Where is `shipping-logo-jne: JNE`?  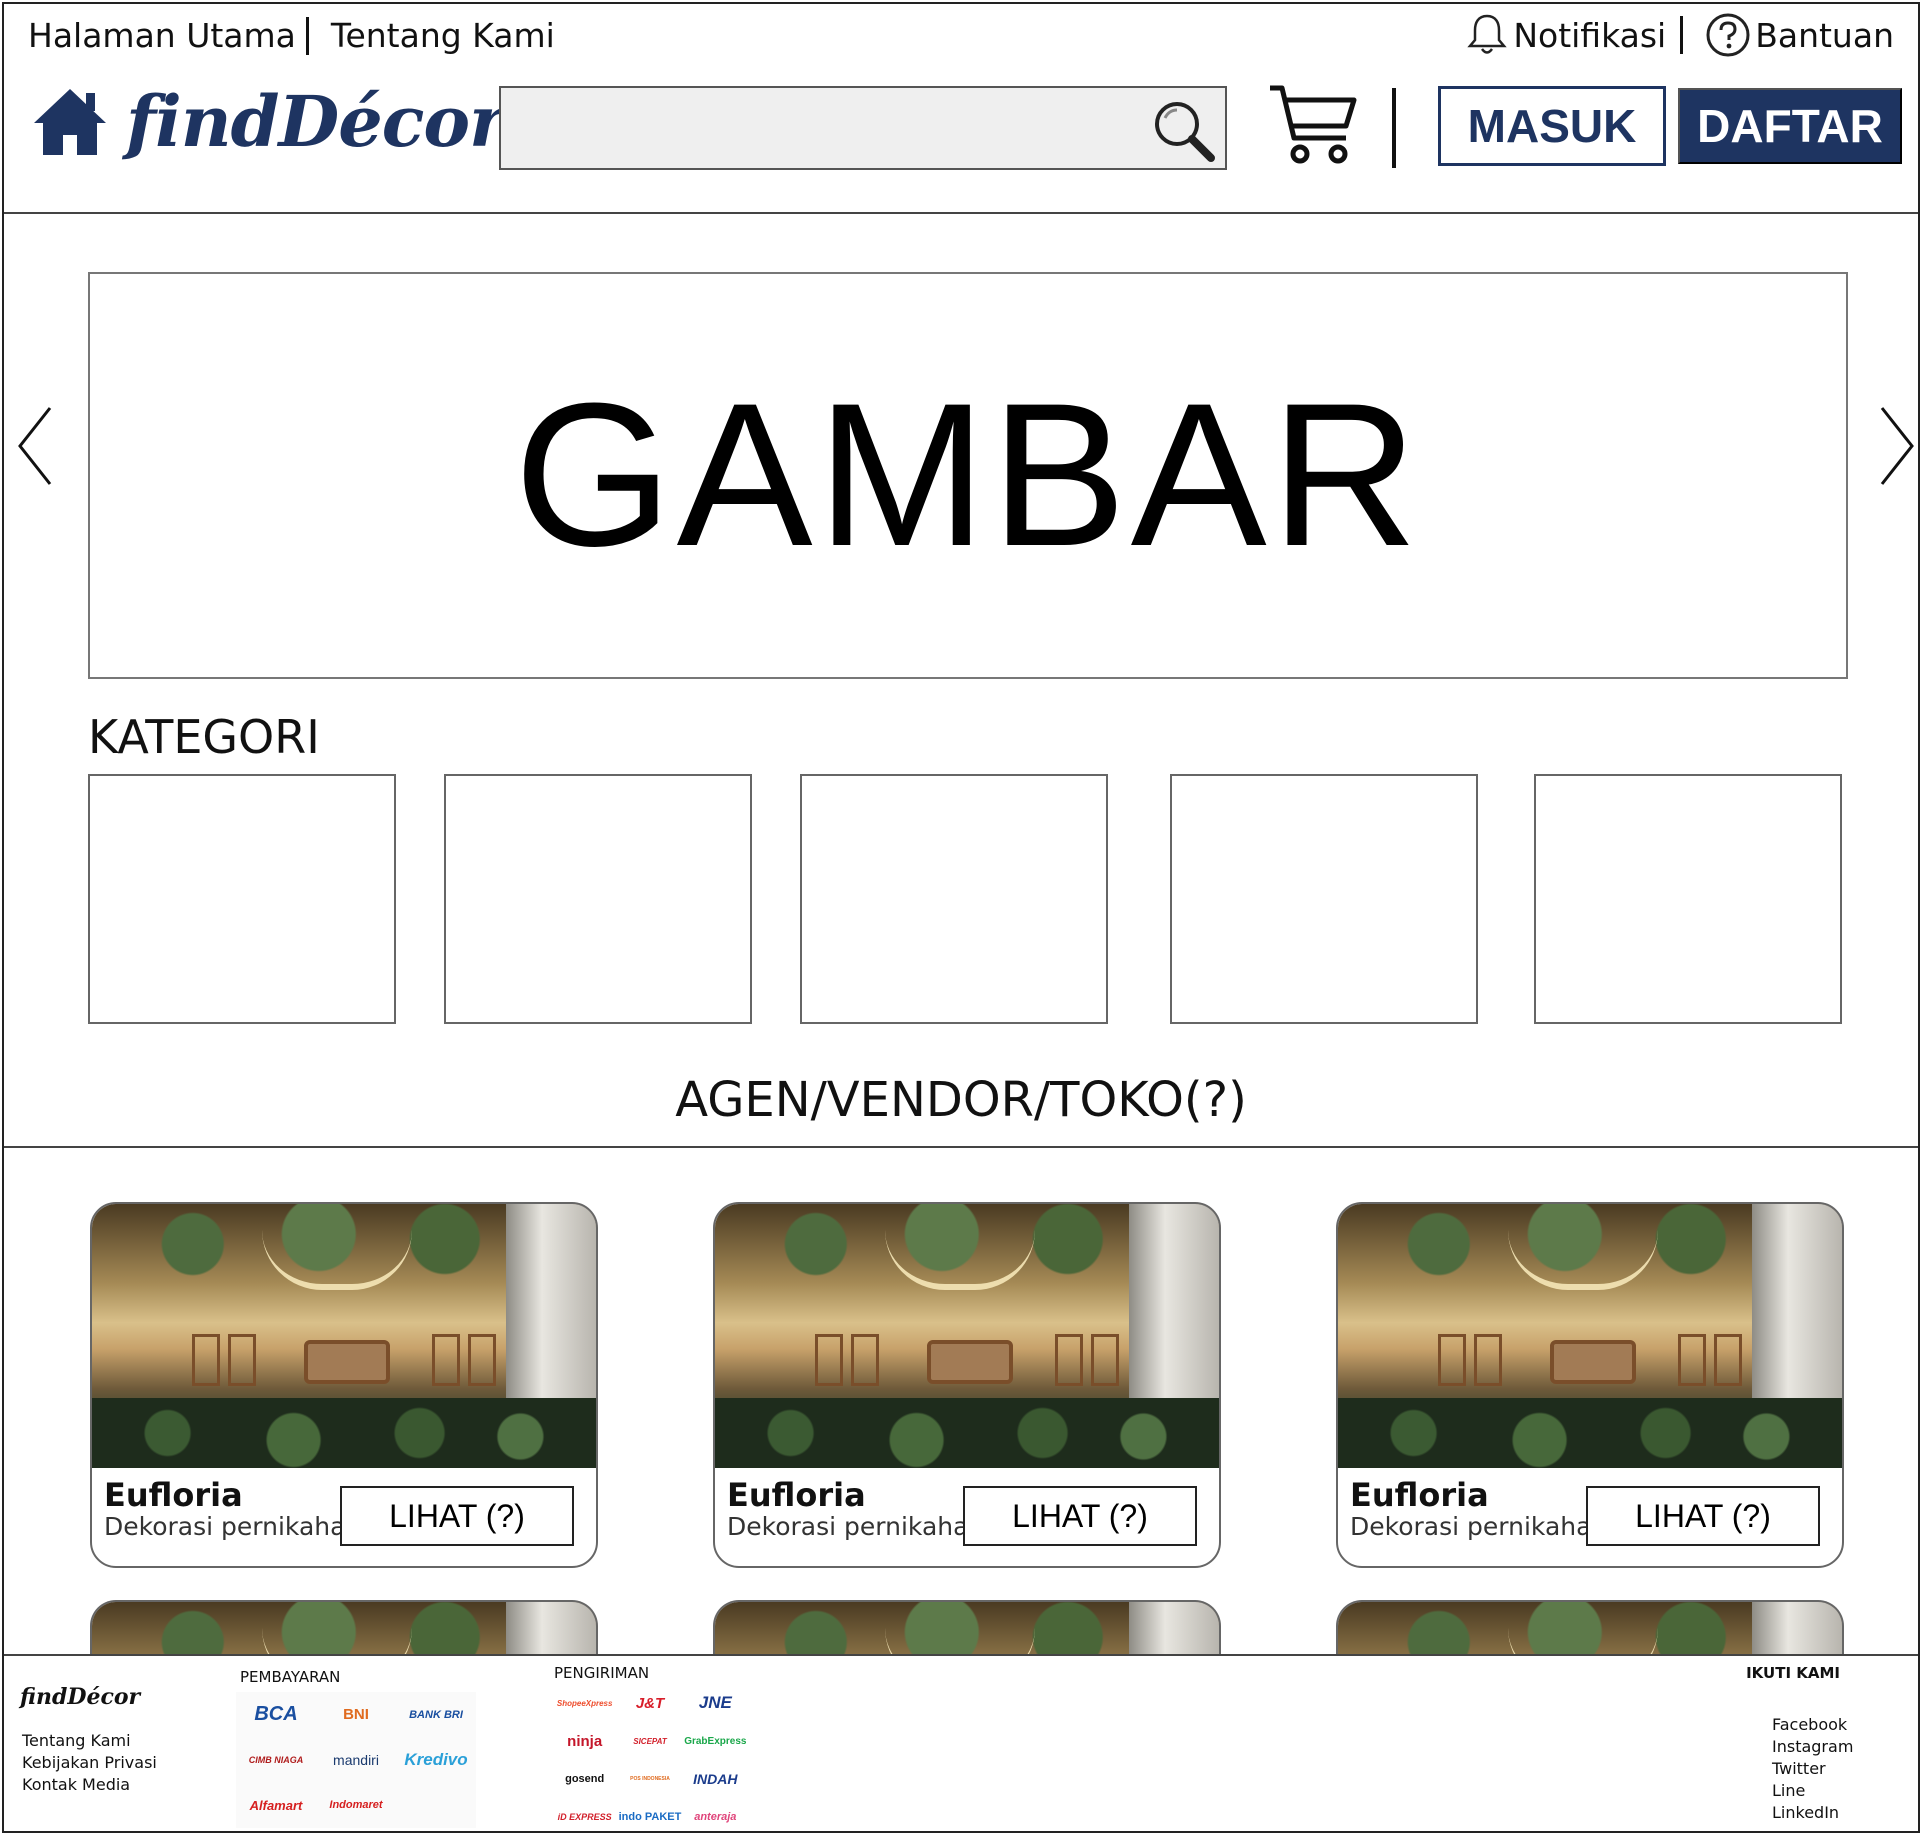
shipping-logo-jne: JNE is located at coordinates (715, 1702).